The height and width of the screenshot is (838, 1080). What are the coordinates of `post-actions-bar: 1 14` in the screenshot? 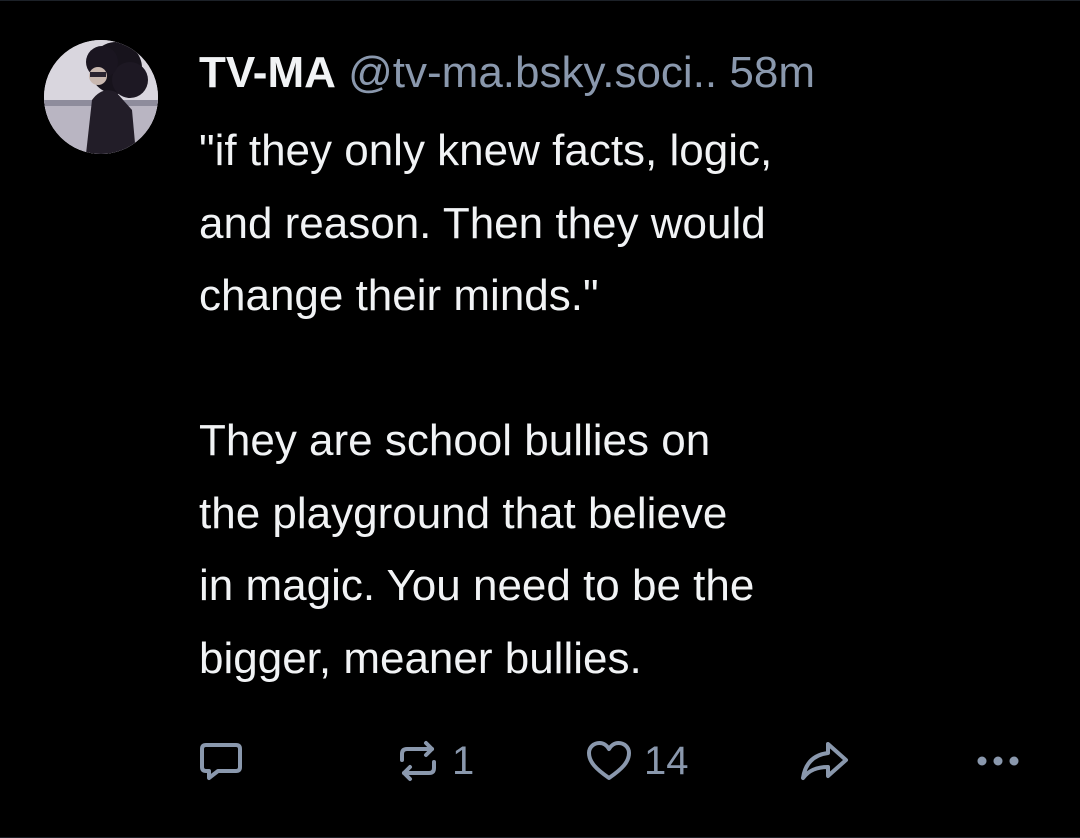 It's located at (540, 761).